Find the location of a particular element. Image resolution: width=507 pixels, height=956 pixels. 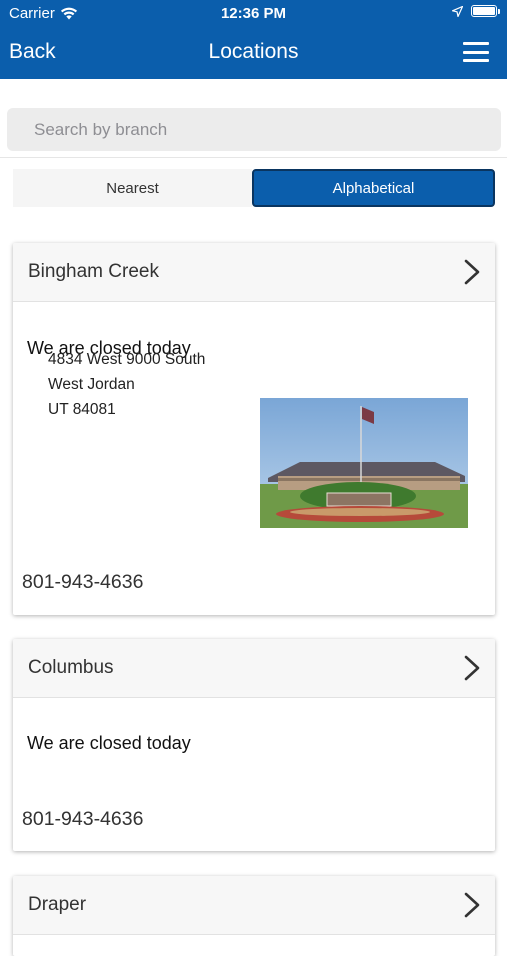

address-line: UT 84081 is located at coordinates (82, 409).